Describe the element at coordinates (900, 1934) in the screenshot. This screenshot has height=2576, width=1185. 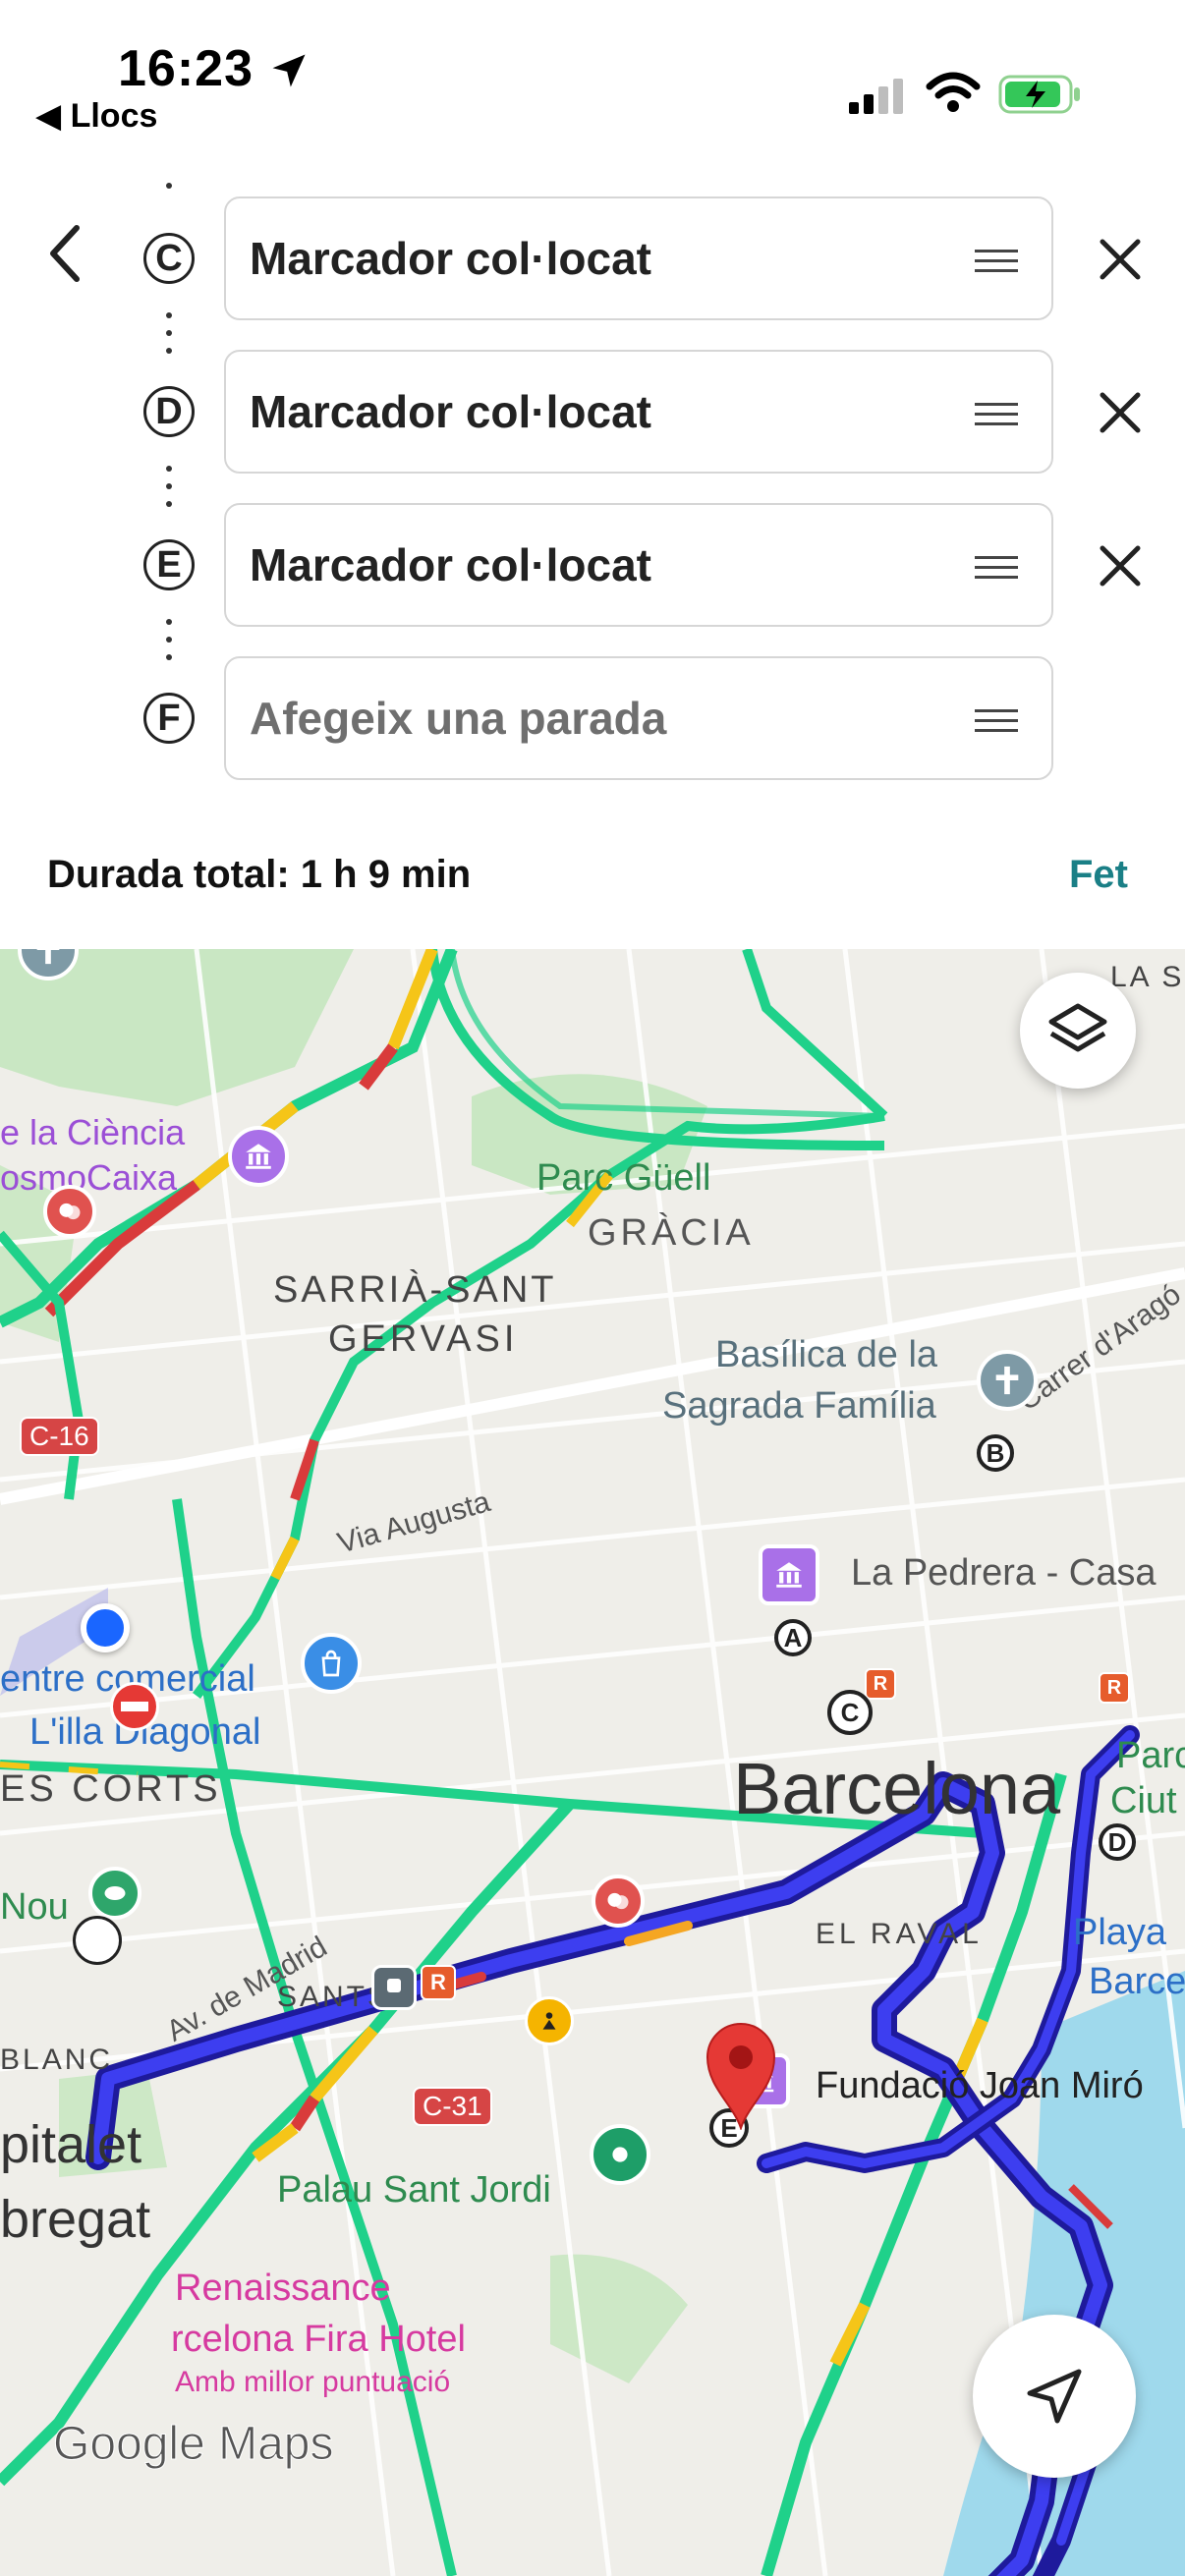
I see `map-label: EL RAVAL` at that location.